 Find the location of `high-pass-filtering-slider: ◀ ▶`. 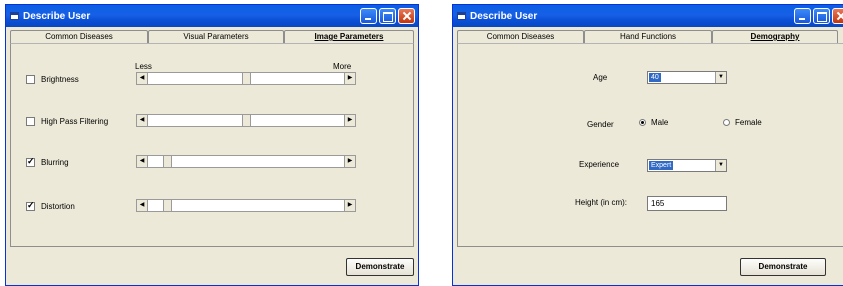

high-pass-filtering-slider: ◀ ▶ is located at coordinates (246, 120).